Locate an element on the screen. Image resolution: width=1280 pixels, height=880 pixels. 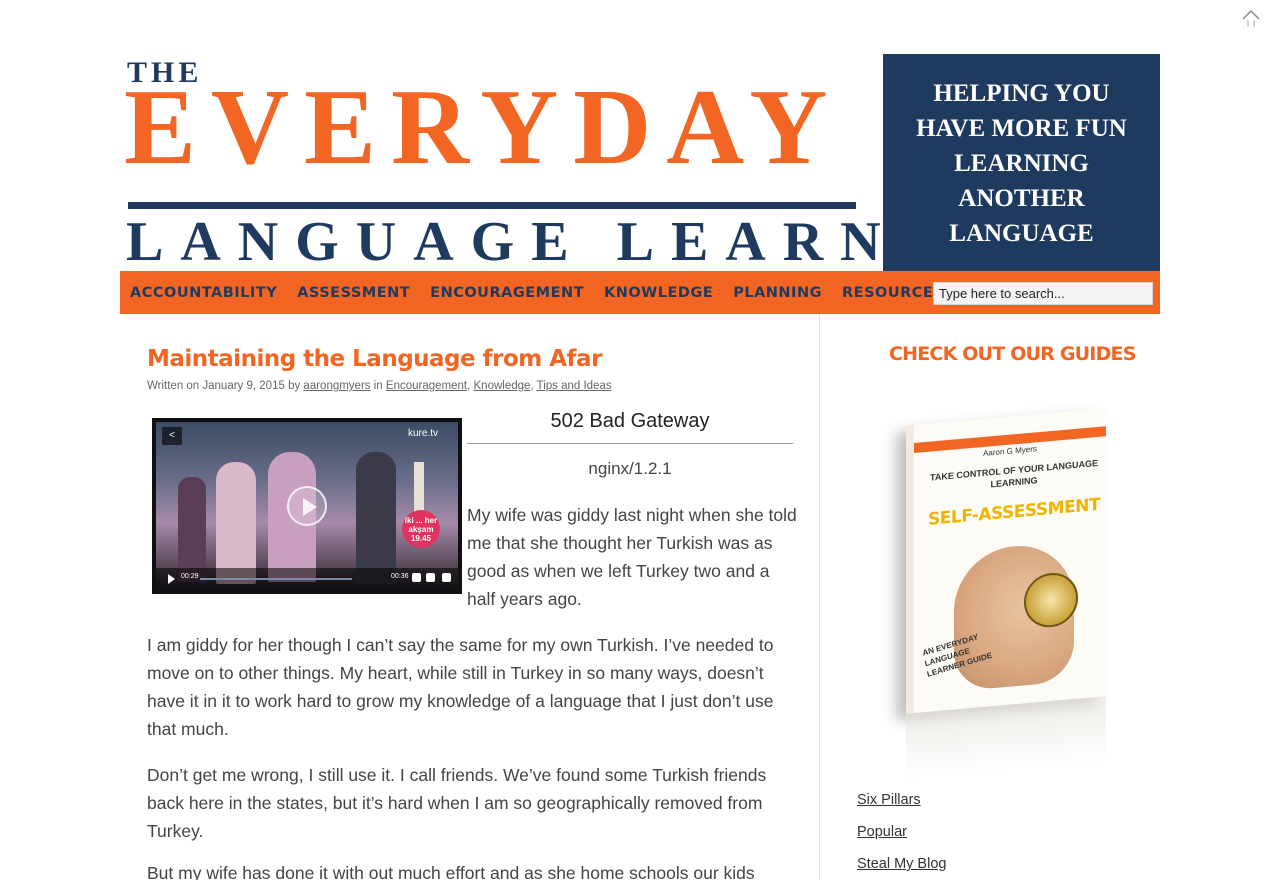
sidebar-heading: CHECK OUT OUR GUIDES is located at coordinates (1012, 354).